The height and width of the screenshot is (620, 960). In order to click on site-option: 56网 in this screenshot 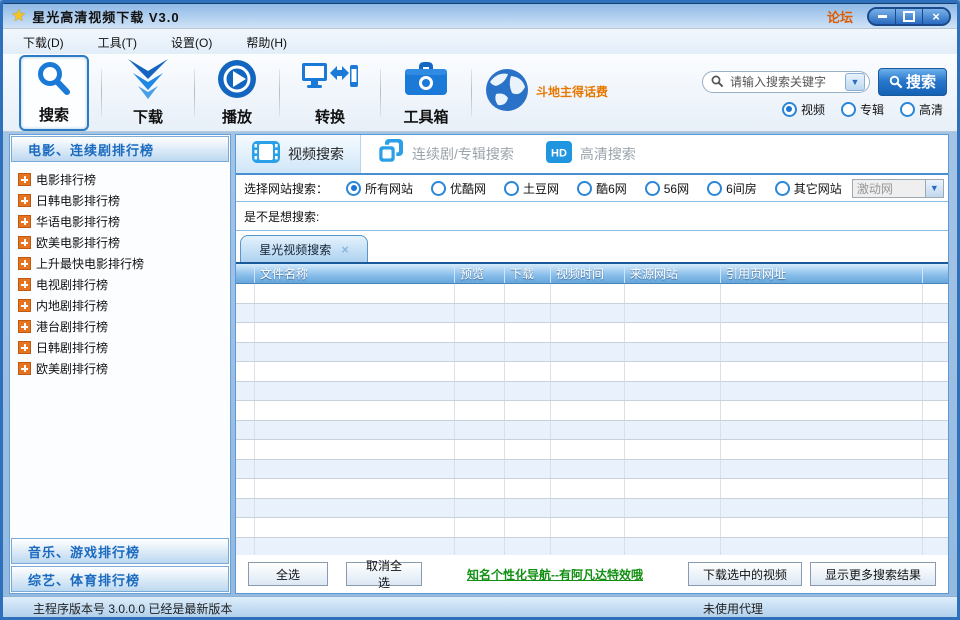, I will do `click(666, 188)`.